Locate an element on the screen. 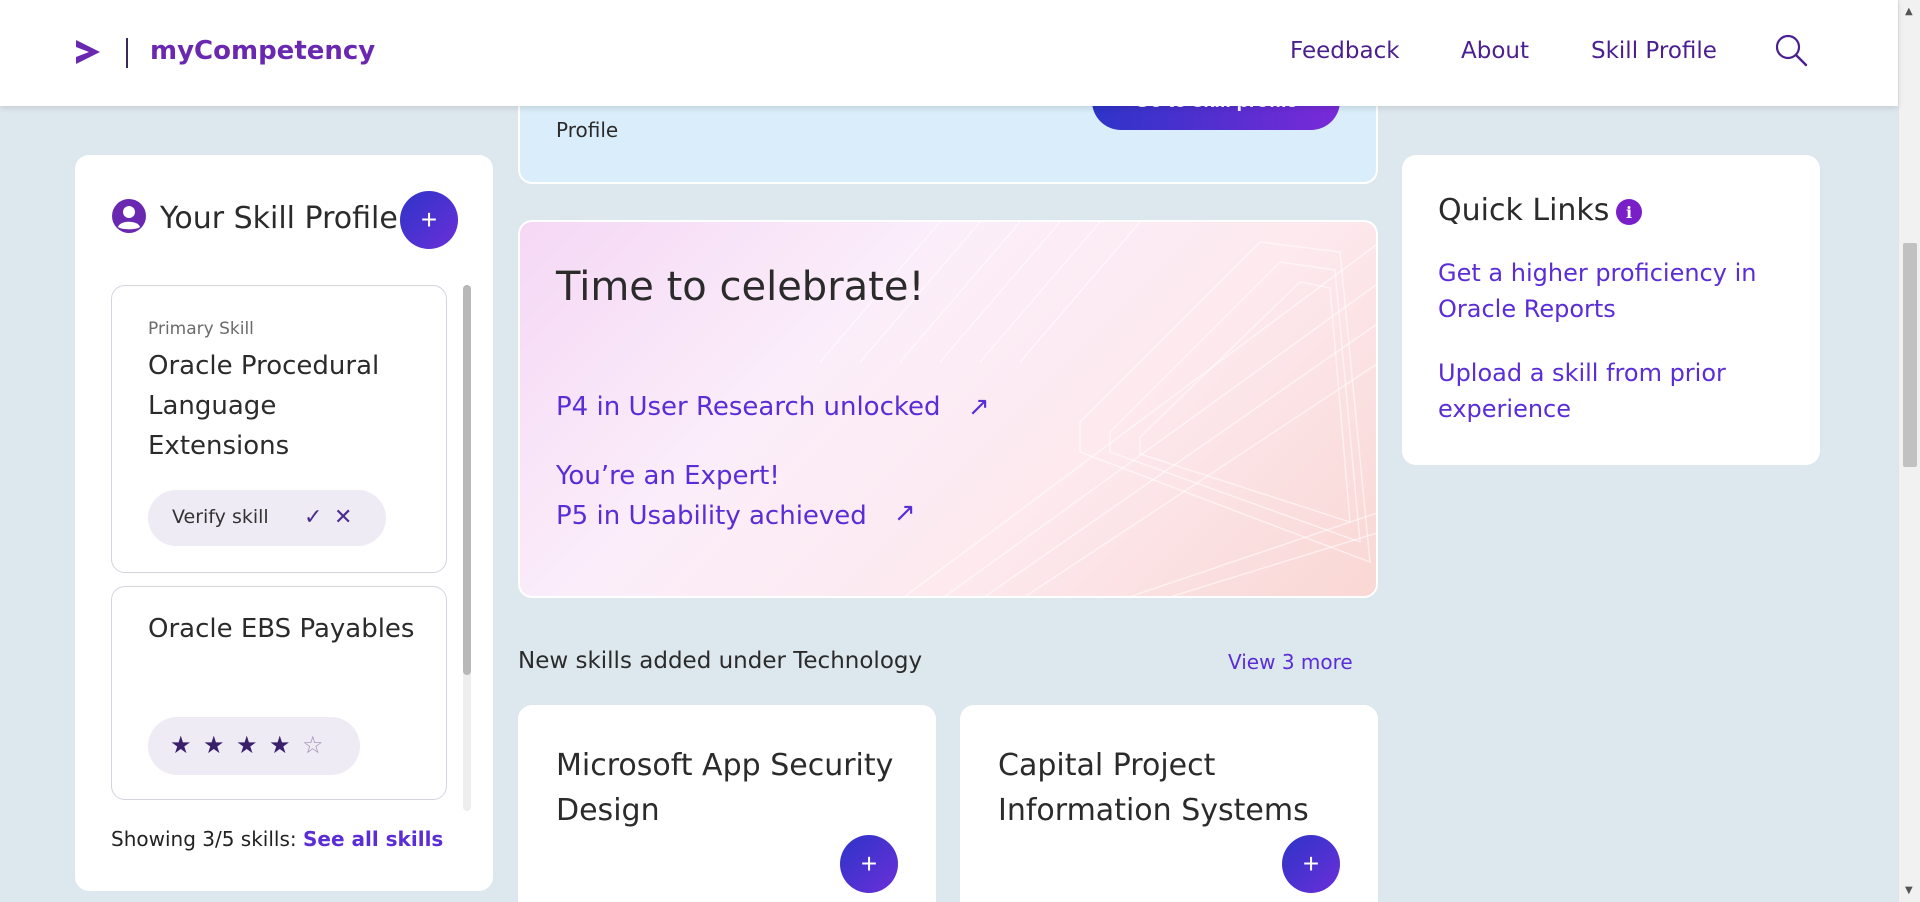 This screenshot has width=1920, height=902. nav-about-link: About is located at coordinates (1495, 51).